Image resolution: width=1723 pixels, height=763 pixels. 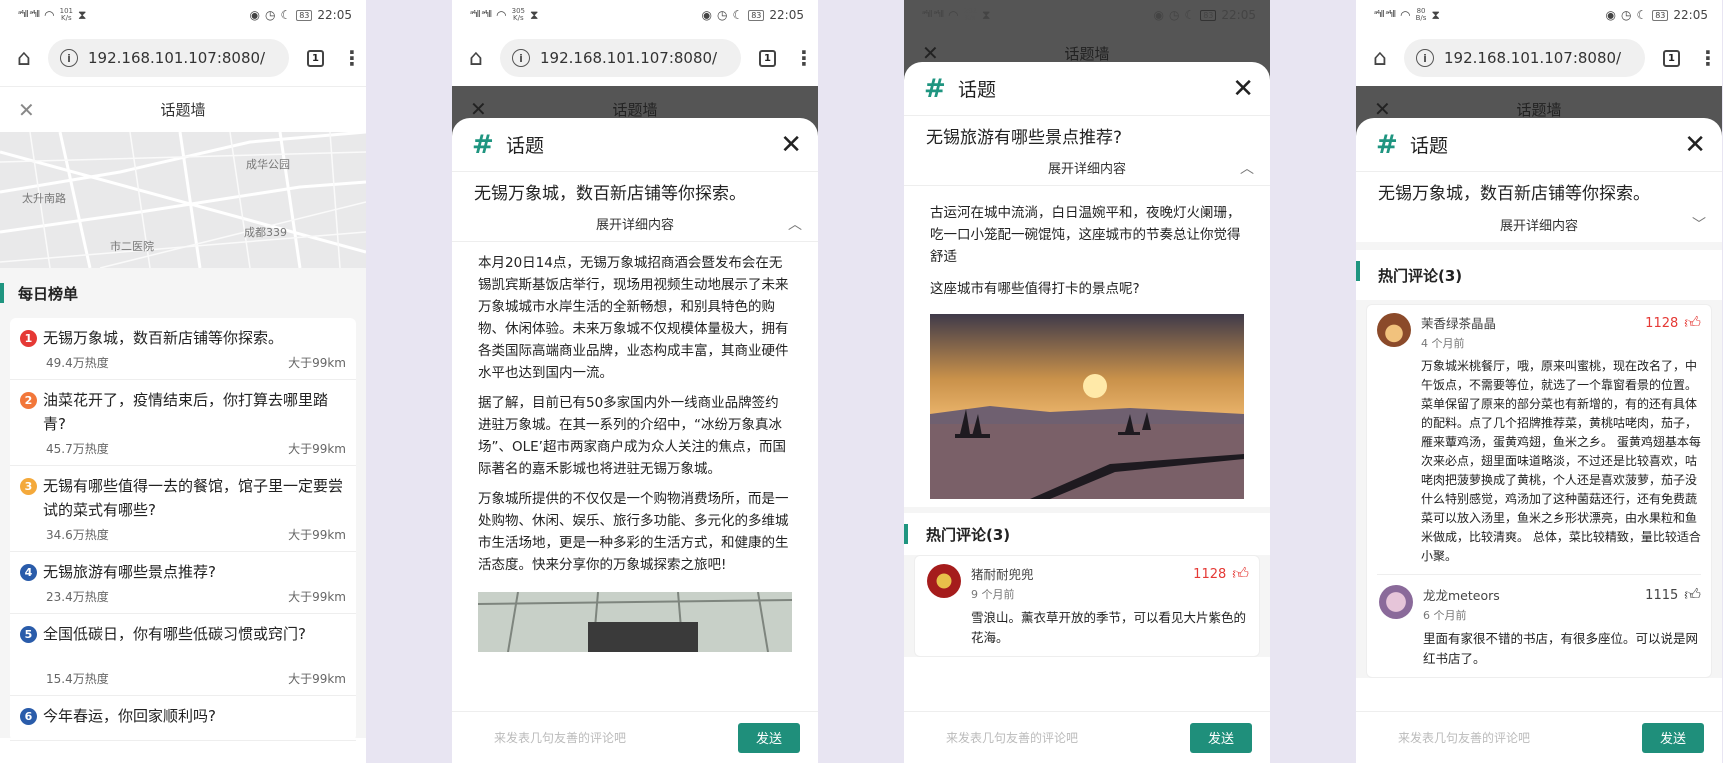 I want to click on rank-list-item: 6 今年春运，你回家顺利吗?, so click(x=183, y=718).